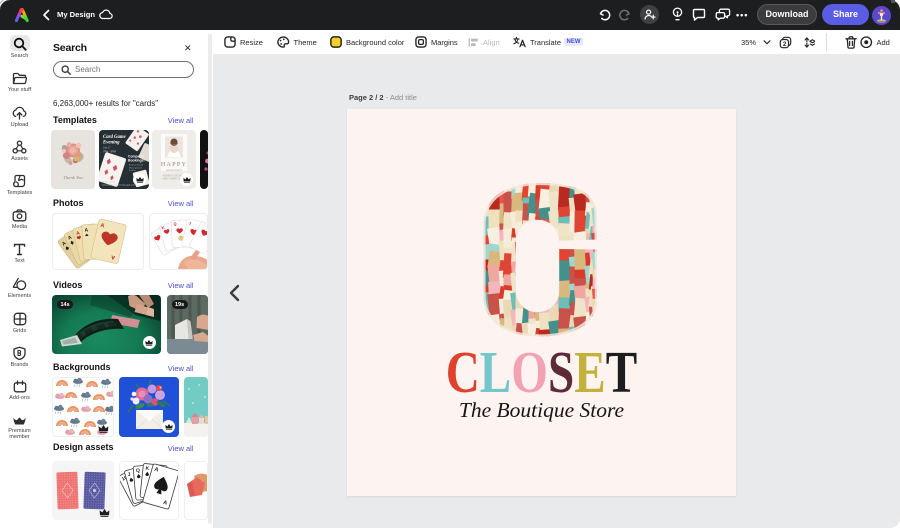 The width and height of the screenshot is (900, 528). Describe the element at coordinates (136, 167) in the screenshot. I see `svg-text: Mixer geared` at that location.